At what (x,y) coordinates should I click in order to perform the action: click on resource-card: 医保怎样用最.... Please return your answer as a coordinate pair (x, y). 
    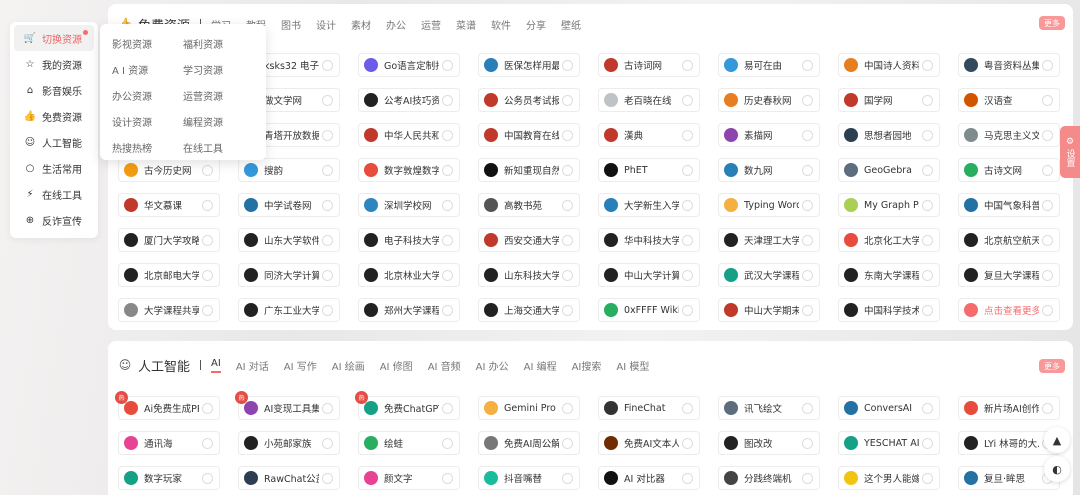
    Looking at the image, I should click on (529, 65).